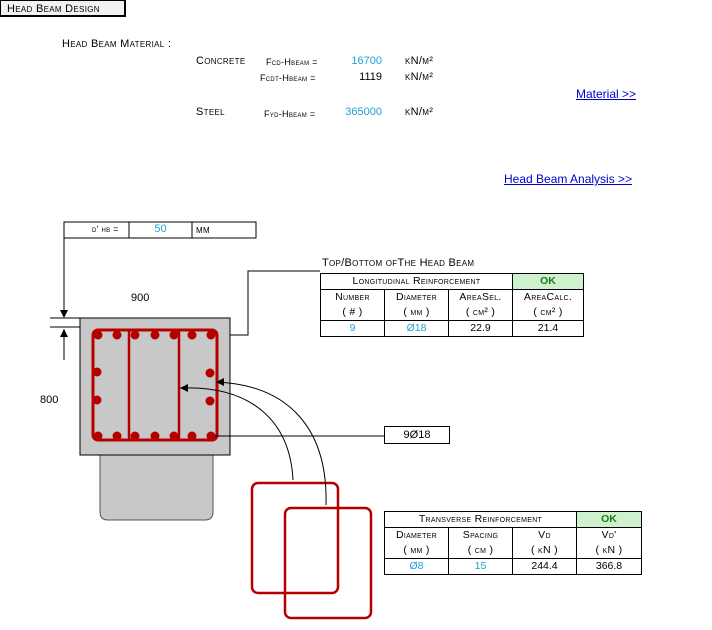 This screenshot has height=630, width=712. What do you see at coordinates (398, 263) in the screenshot?
I see `long-caption: Top/Bottom ofThe Head Beam` at bounding box center [398, 263].